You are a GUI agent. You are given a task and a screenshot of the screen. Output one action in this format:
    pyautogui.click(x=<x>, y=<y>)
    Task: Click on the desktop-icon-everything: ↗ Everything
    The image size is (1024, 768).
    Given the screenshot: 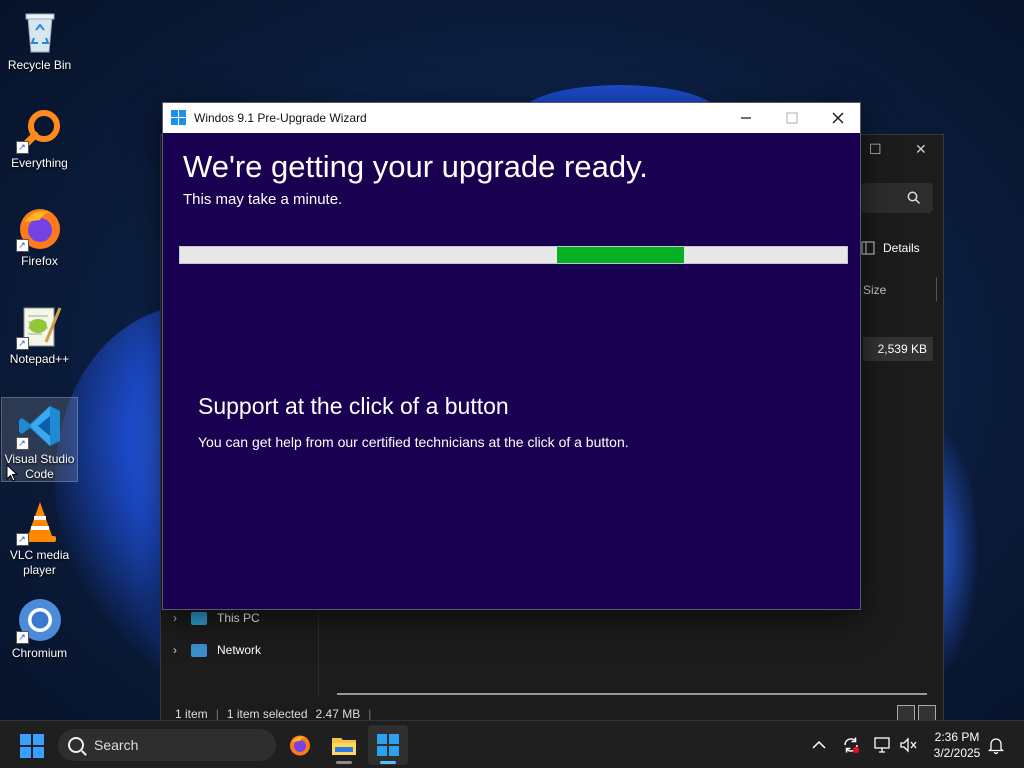 What is the action you would take?
    pyautogui.click(x=39, y=138)
    